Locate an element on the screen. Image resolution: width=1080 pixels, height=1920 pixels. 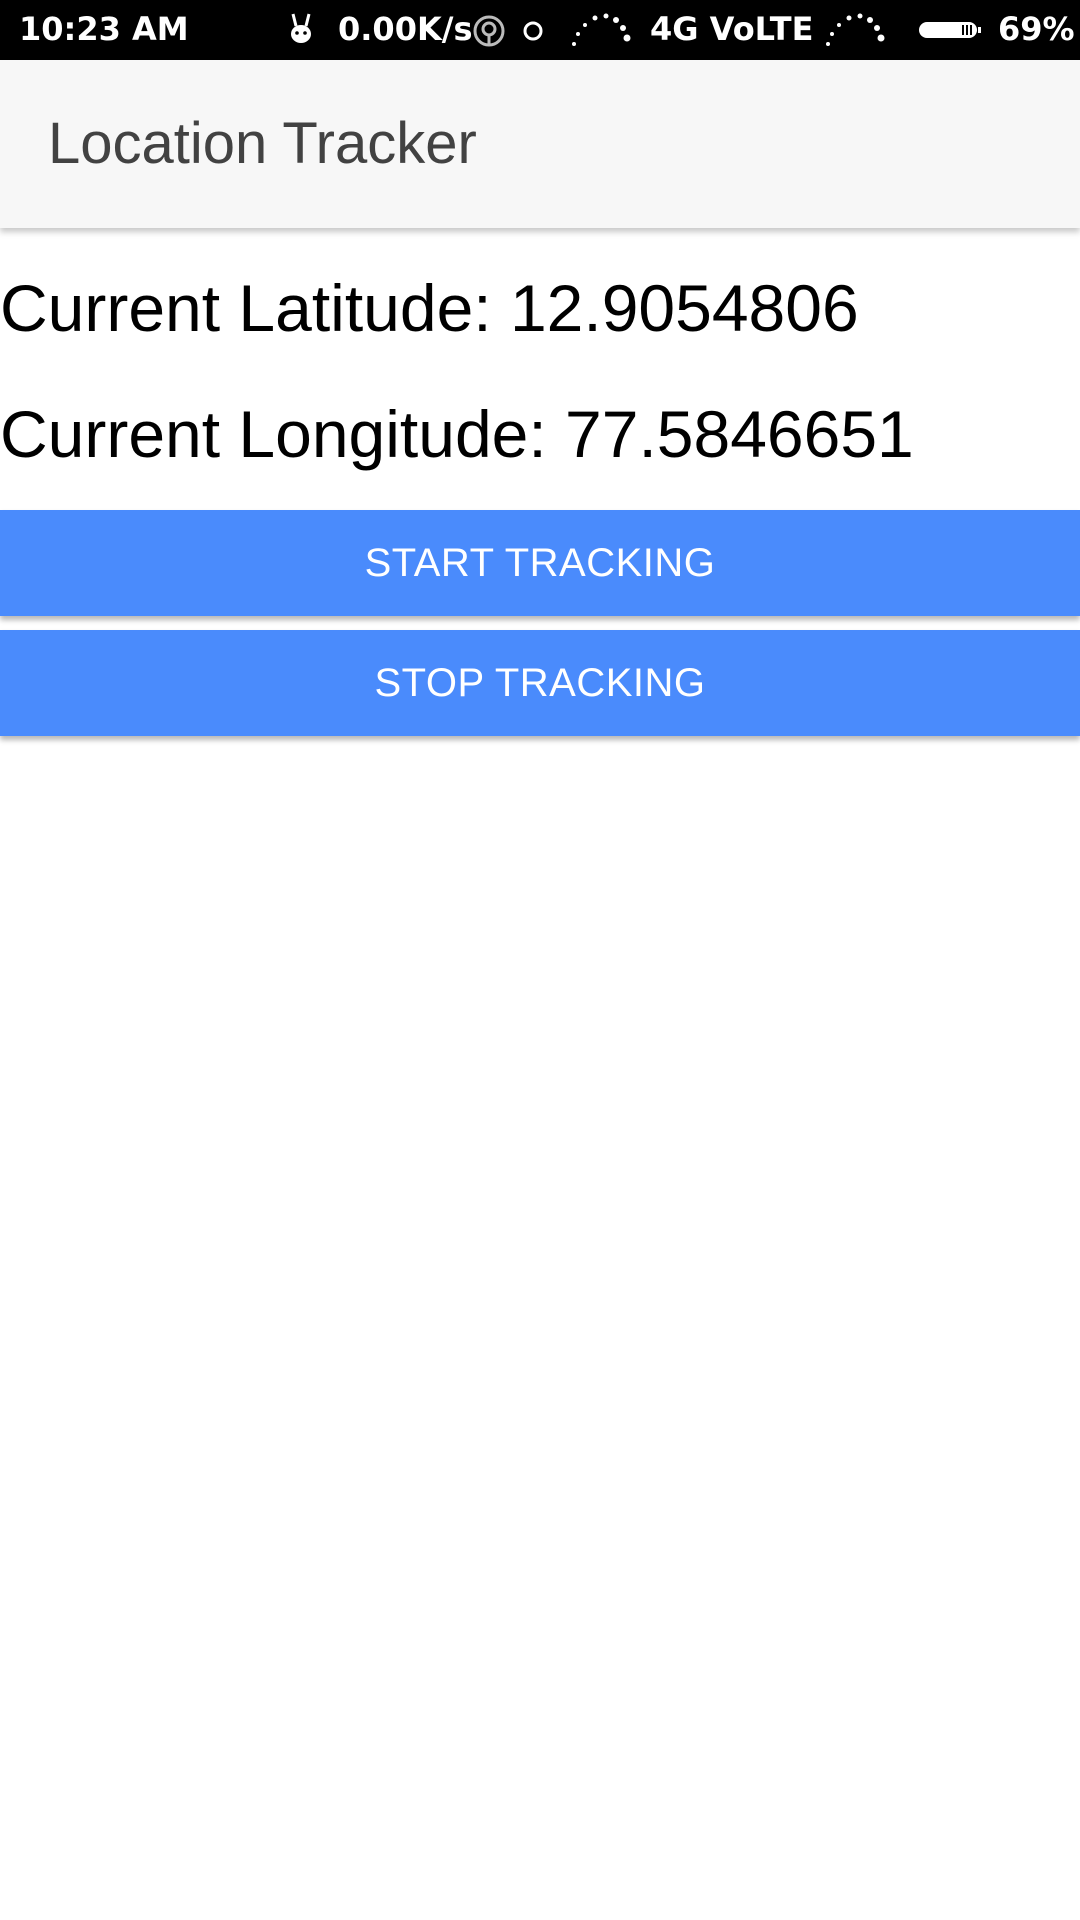
battery-level: 69% is located at coordinates (1036, 29).